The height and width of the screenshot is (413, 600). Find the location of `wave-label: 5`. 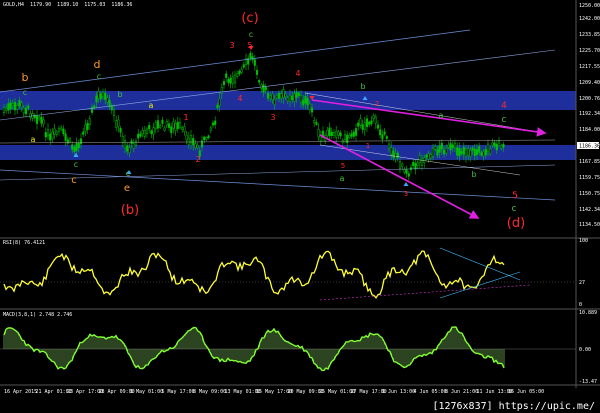

wave-label: 5 is located at coordinates (249, 45).